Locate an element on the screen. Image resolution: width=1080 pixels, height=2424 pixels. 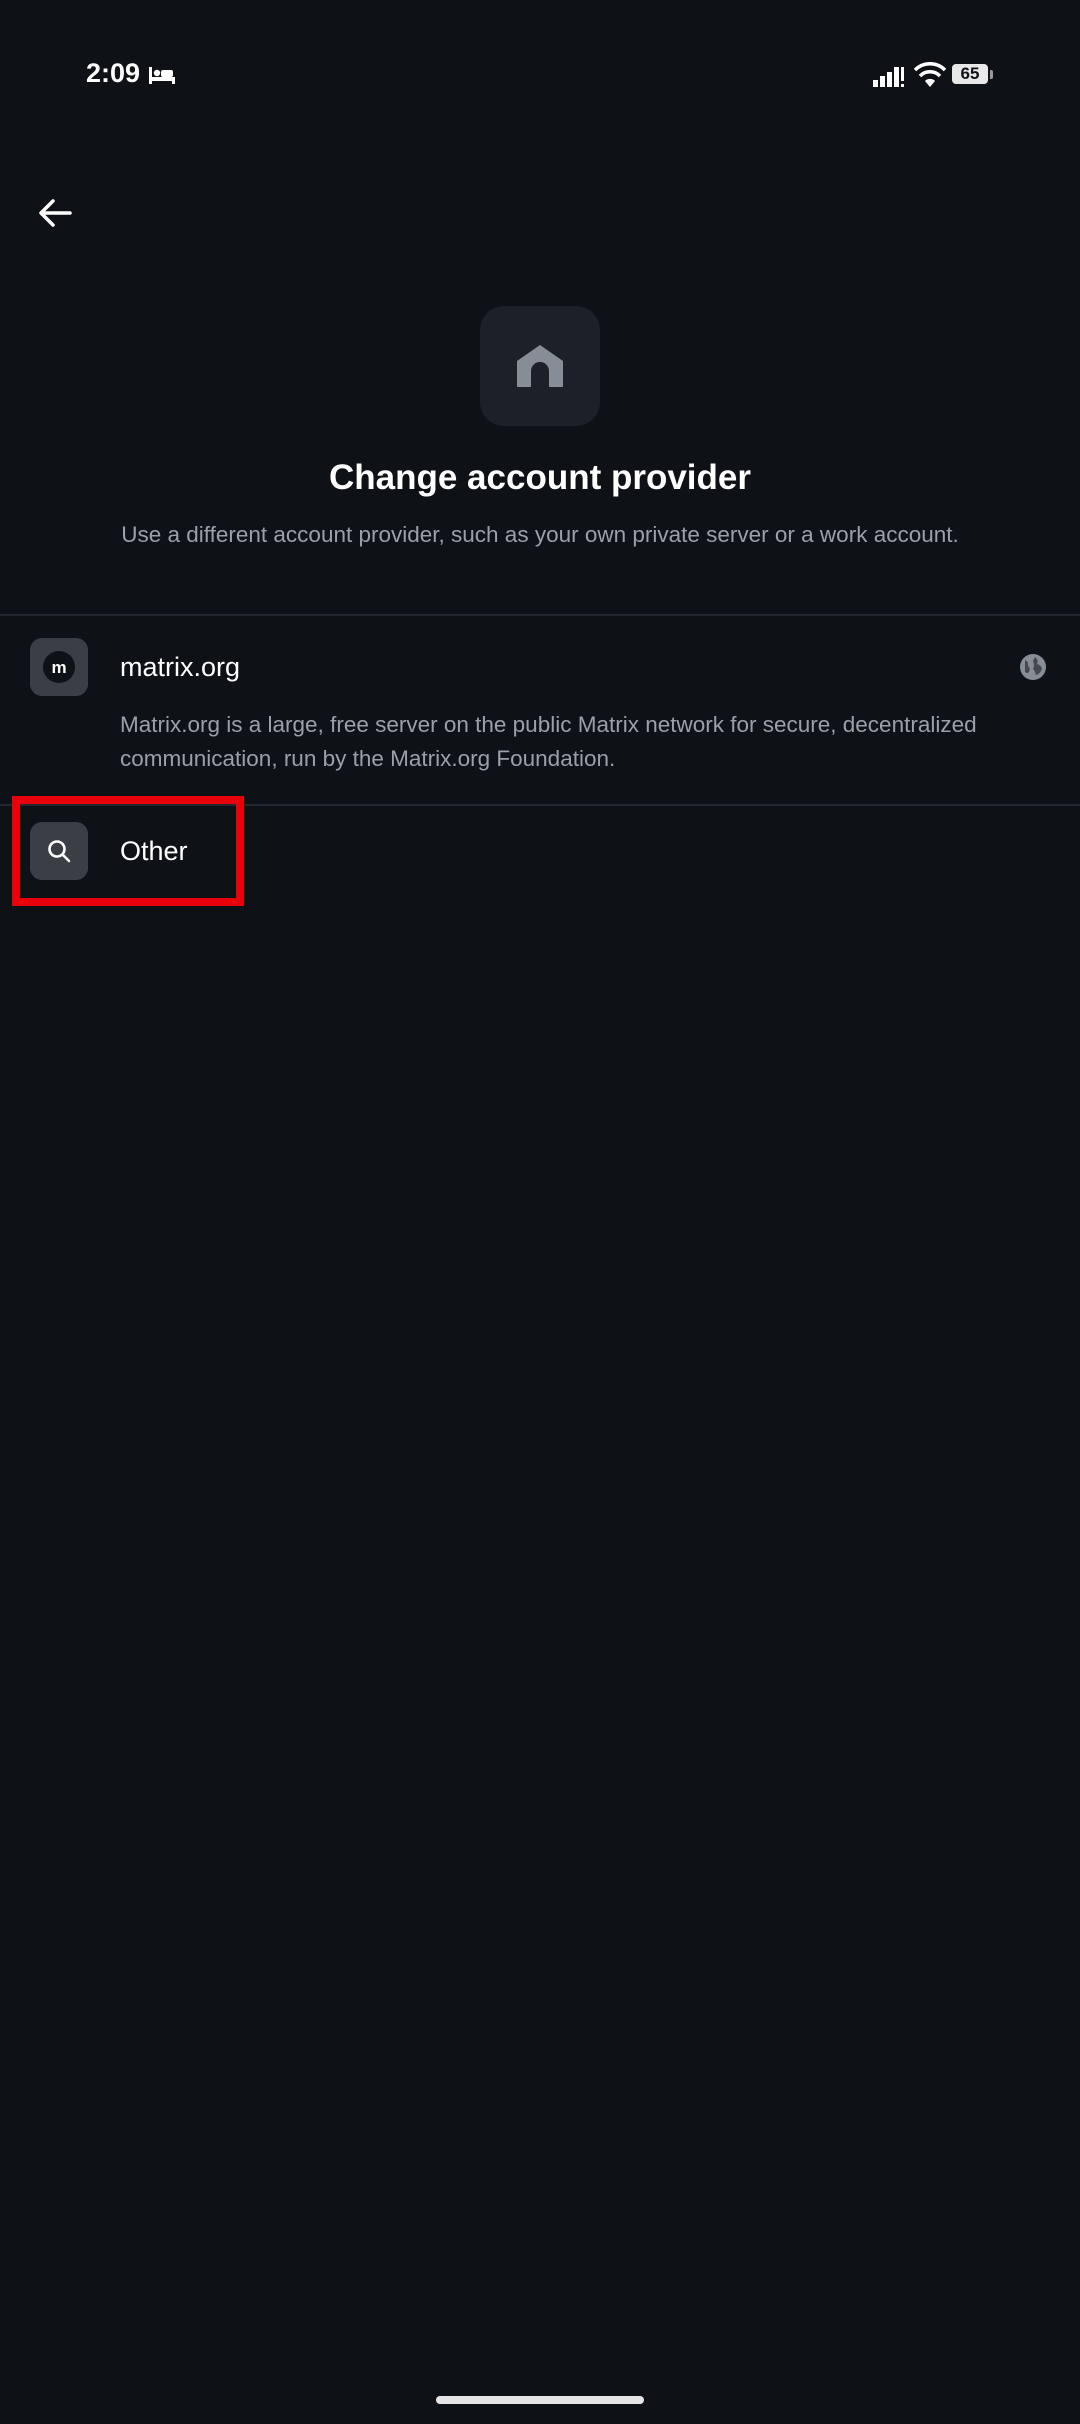
matrix-logo-icon: m is located at coordinates (59, 667).